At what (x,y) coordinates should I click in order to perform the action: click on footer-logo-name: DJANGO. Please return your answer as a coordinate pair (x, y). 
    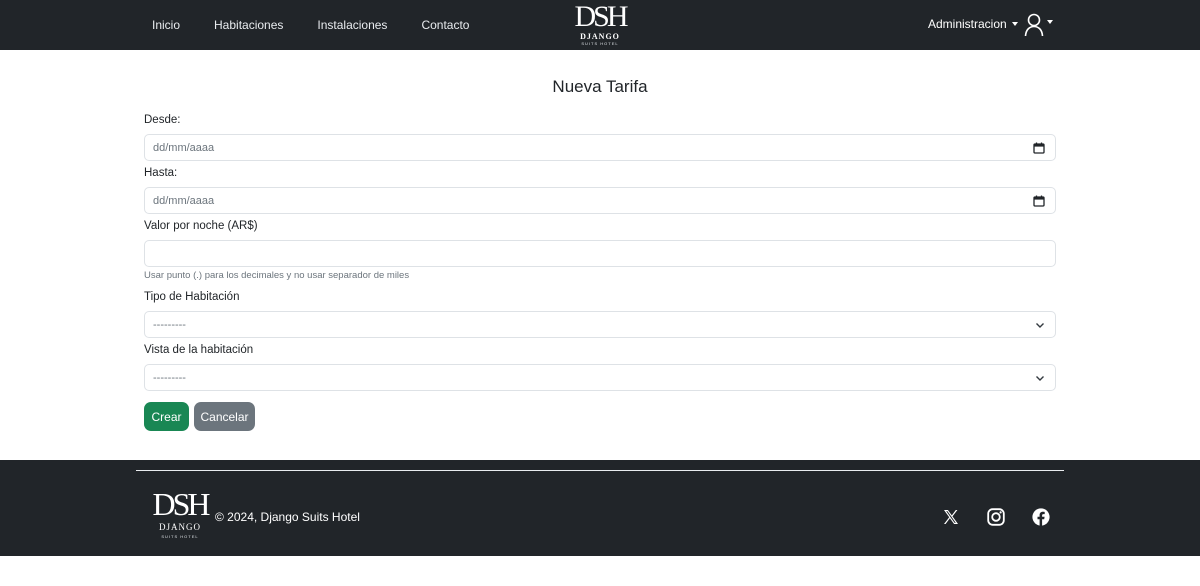
    Looking at the image, I should click on (180, 527).